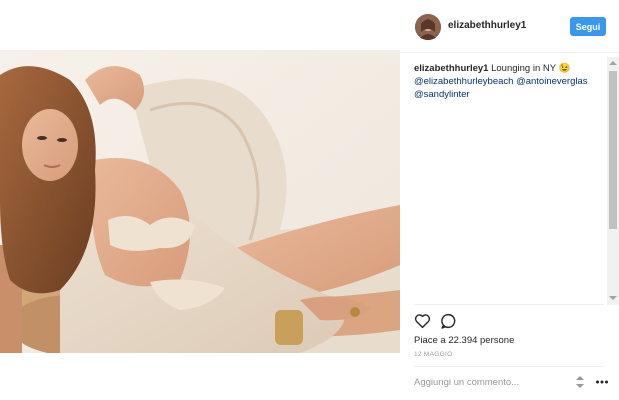 The image size is (619, 400). I want to click on post-header: elizabethhurley1 Segui, so click(509, 26).